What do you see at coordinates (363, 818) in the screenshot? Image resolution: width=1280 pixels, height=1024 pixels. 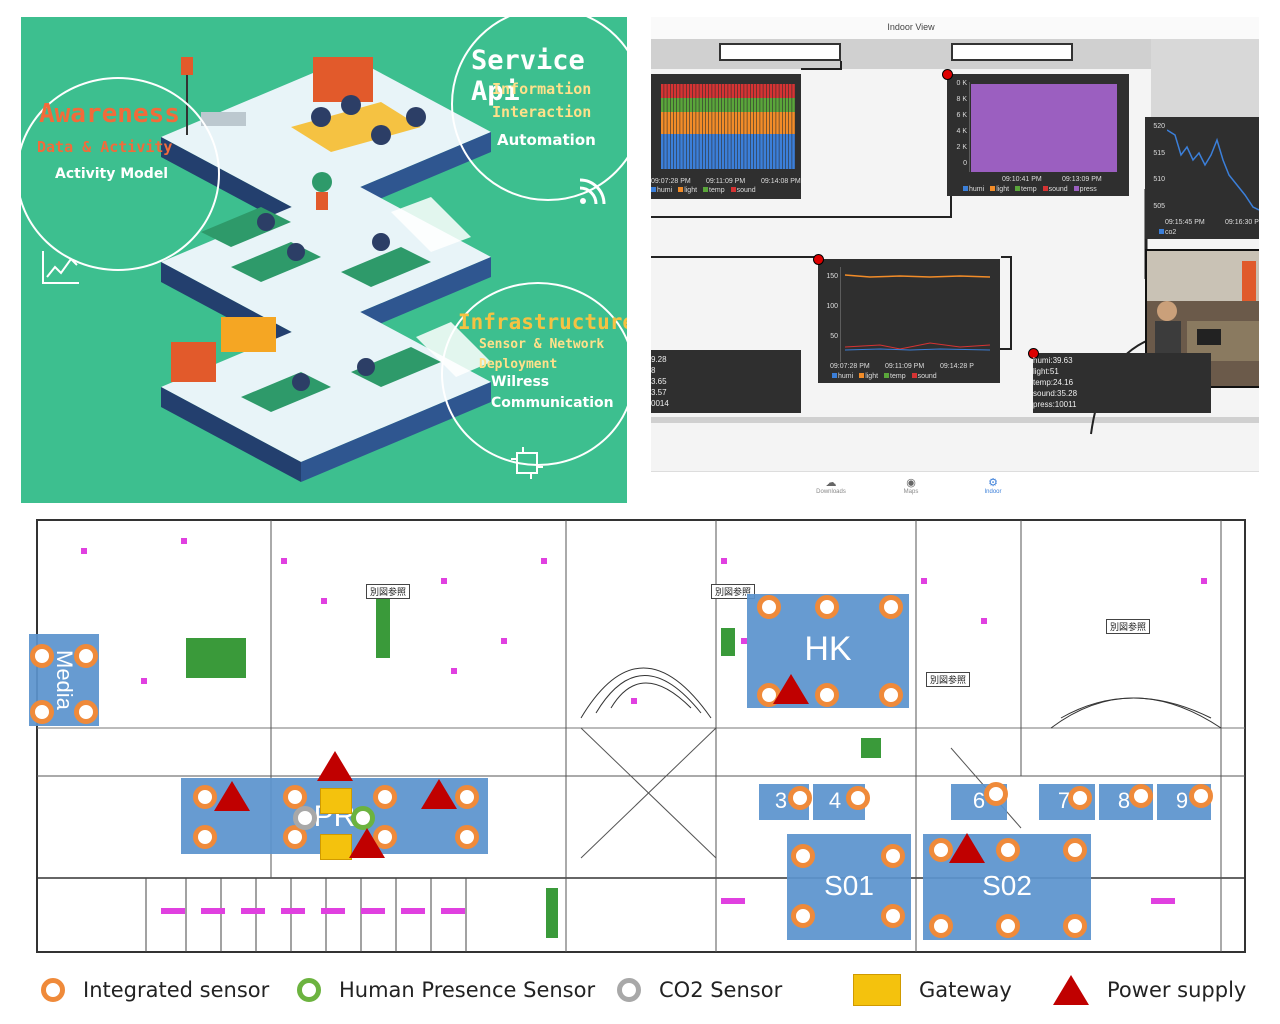 I see `human-presence-sensor` at bounding box center [363, 818].